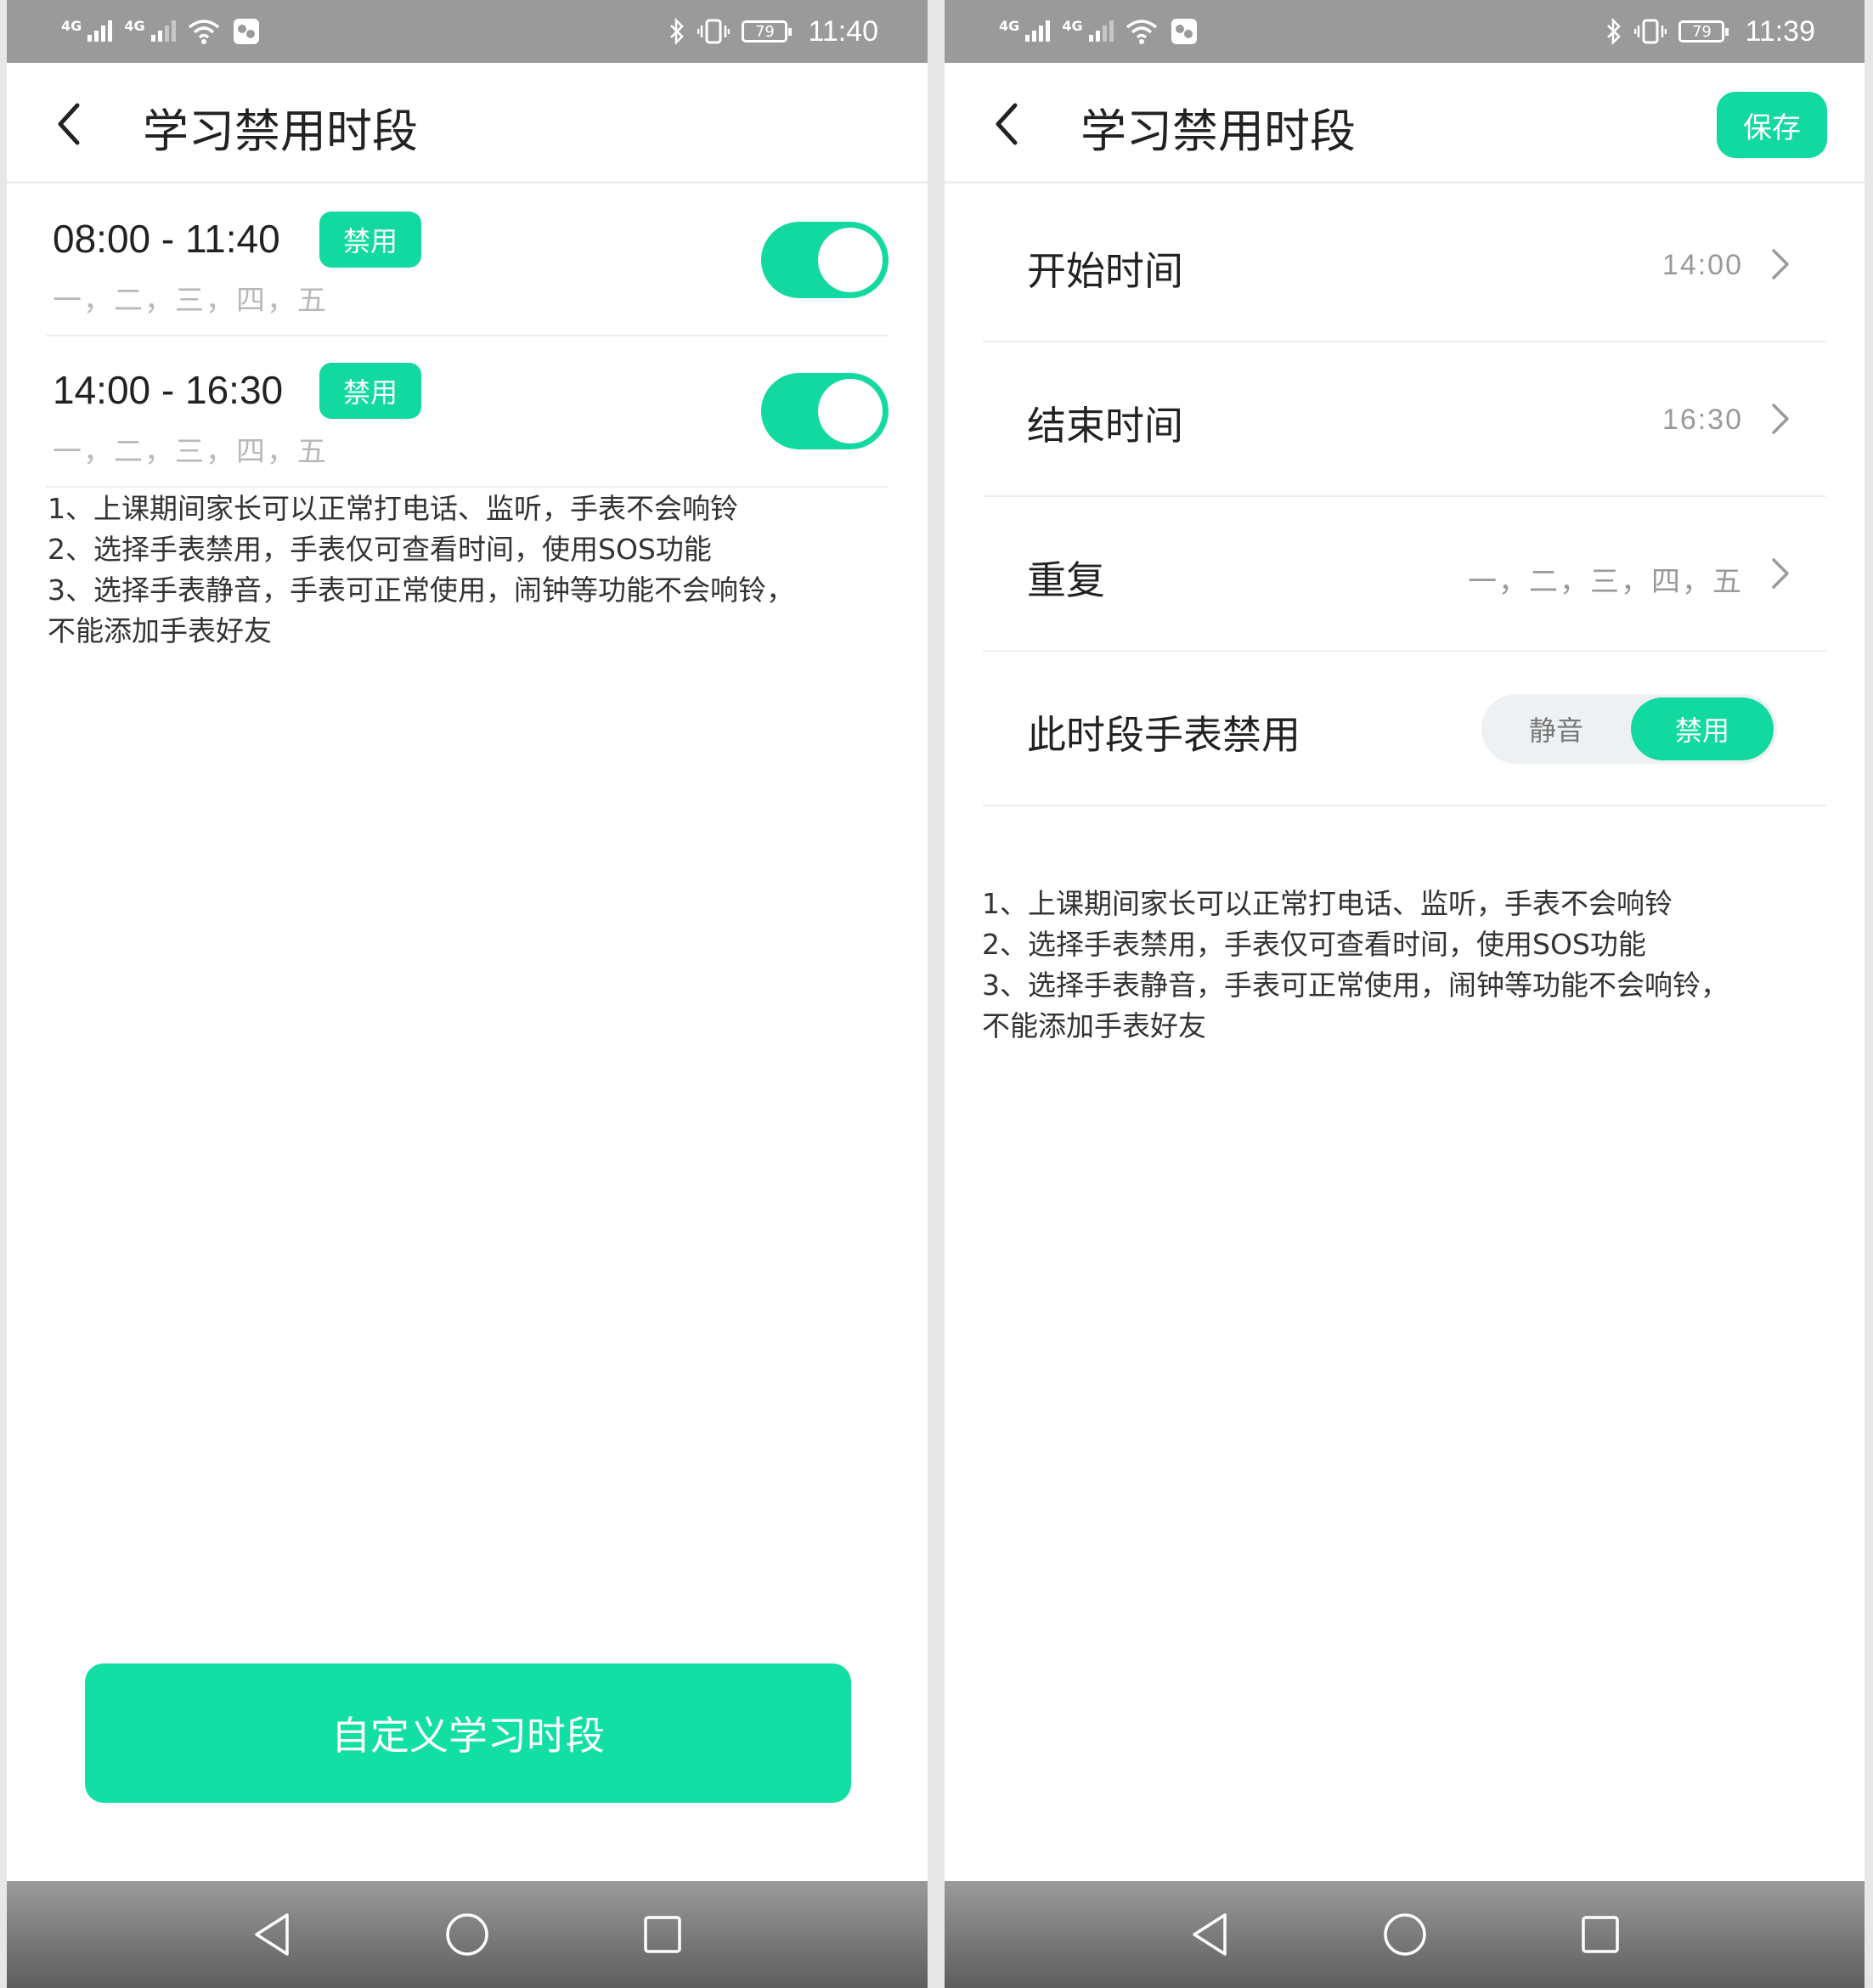 This screenshot has width=1873, height=1988. Describe the element at coordinates (1702, 728) in the screenshot. I see `disable-option: 禁用` at that location.